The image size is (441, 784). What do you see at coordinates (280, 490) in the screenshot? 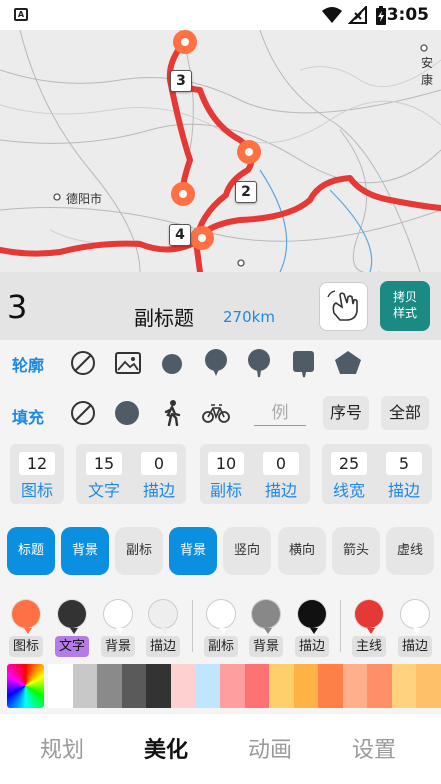
I see `subtitle-stroke-label: 描边` at bounding box center [280, 490].